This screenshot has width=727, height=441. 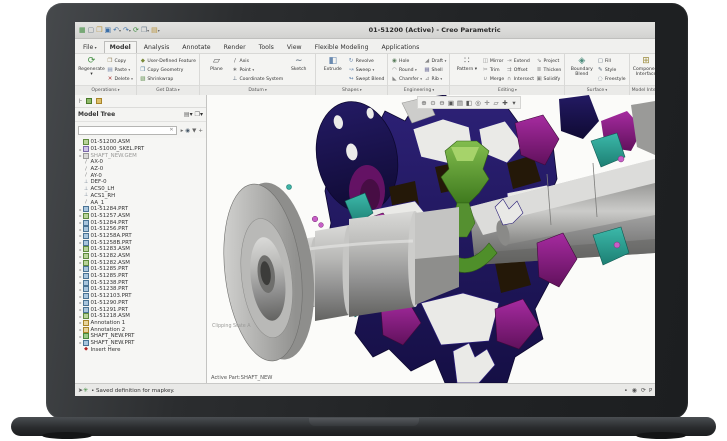 What do you see at coordinates (198, 114) in the screenshot?
I see `tree-columns-button: ❐▾` at bounding box center [198, 114].